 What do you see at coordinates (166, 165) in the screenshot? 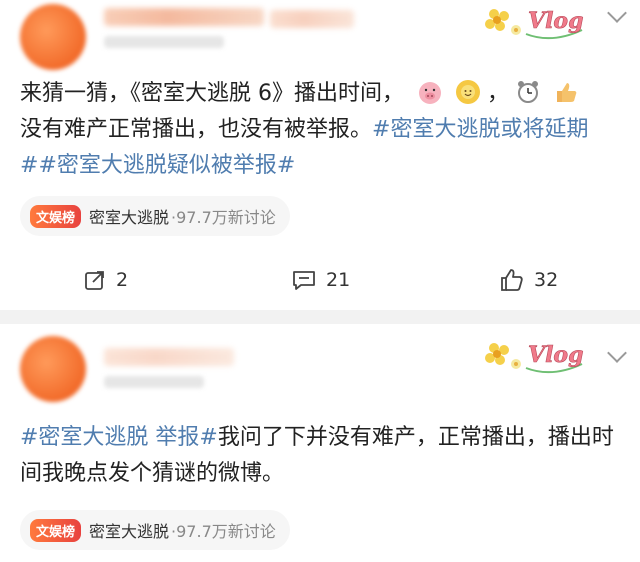
I see `topic-link-reported: #密室大逃脱疑似被举报#` at bounding box center [166, 165].